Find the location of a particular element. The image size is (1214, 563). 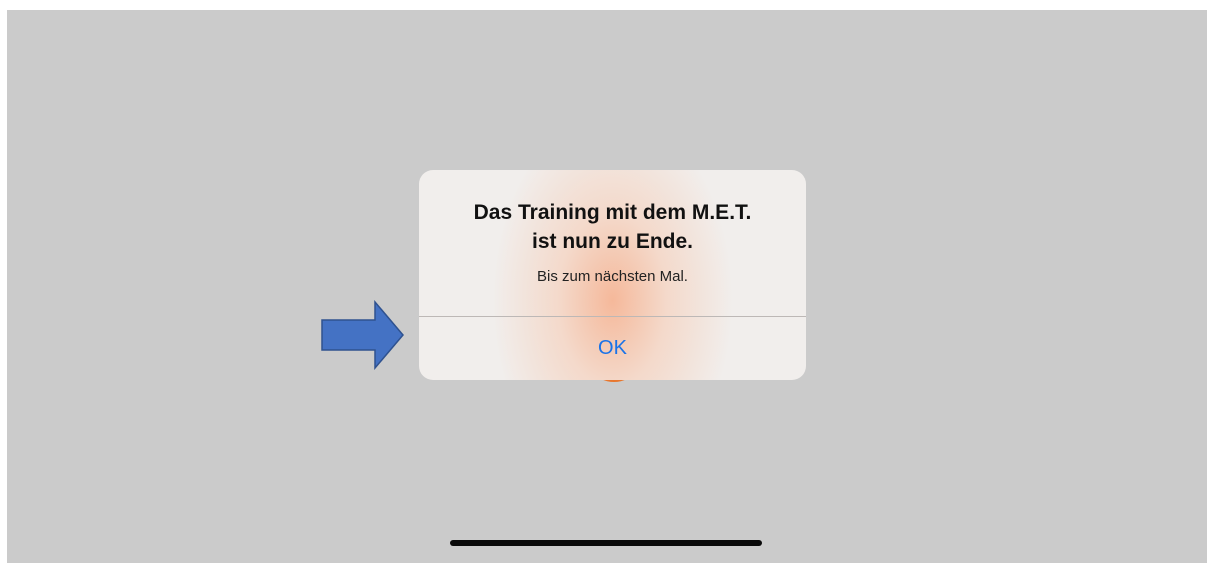

alert-title-line-1: Das Training mit dem M.E.T. is located at coordinates (612, 212).